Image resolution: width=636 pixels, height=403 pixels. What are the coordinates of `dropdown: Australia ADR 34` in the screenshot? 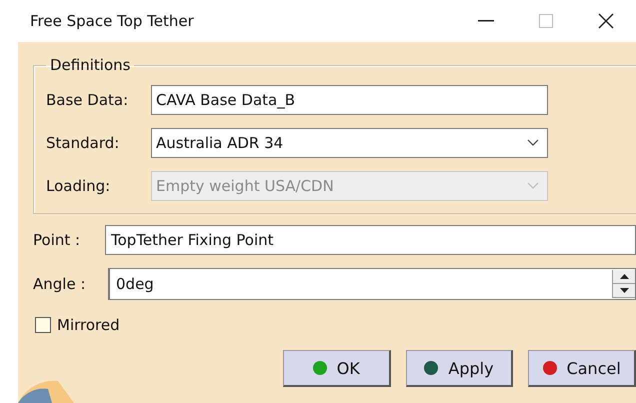 It's located at (349, 143).